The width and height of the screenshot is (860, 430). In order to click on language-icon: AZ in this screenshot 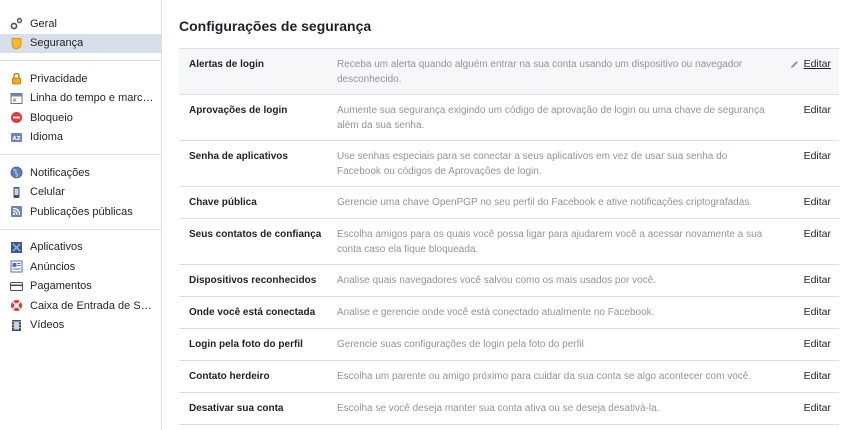, I will do `click(16, 137)`.